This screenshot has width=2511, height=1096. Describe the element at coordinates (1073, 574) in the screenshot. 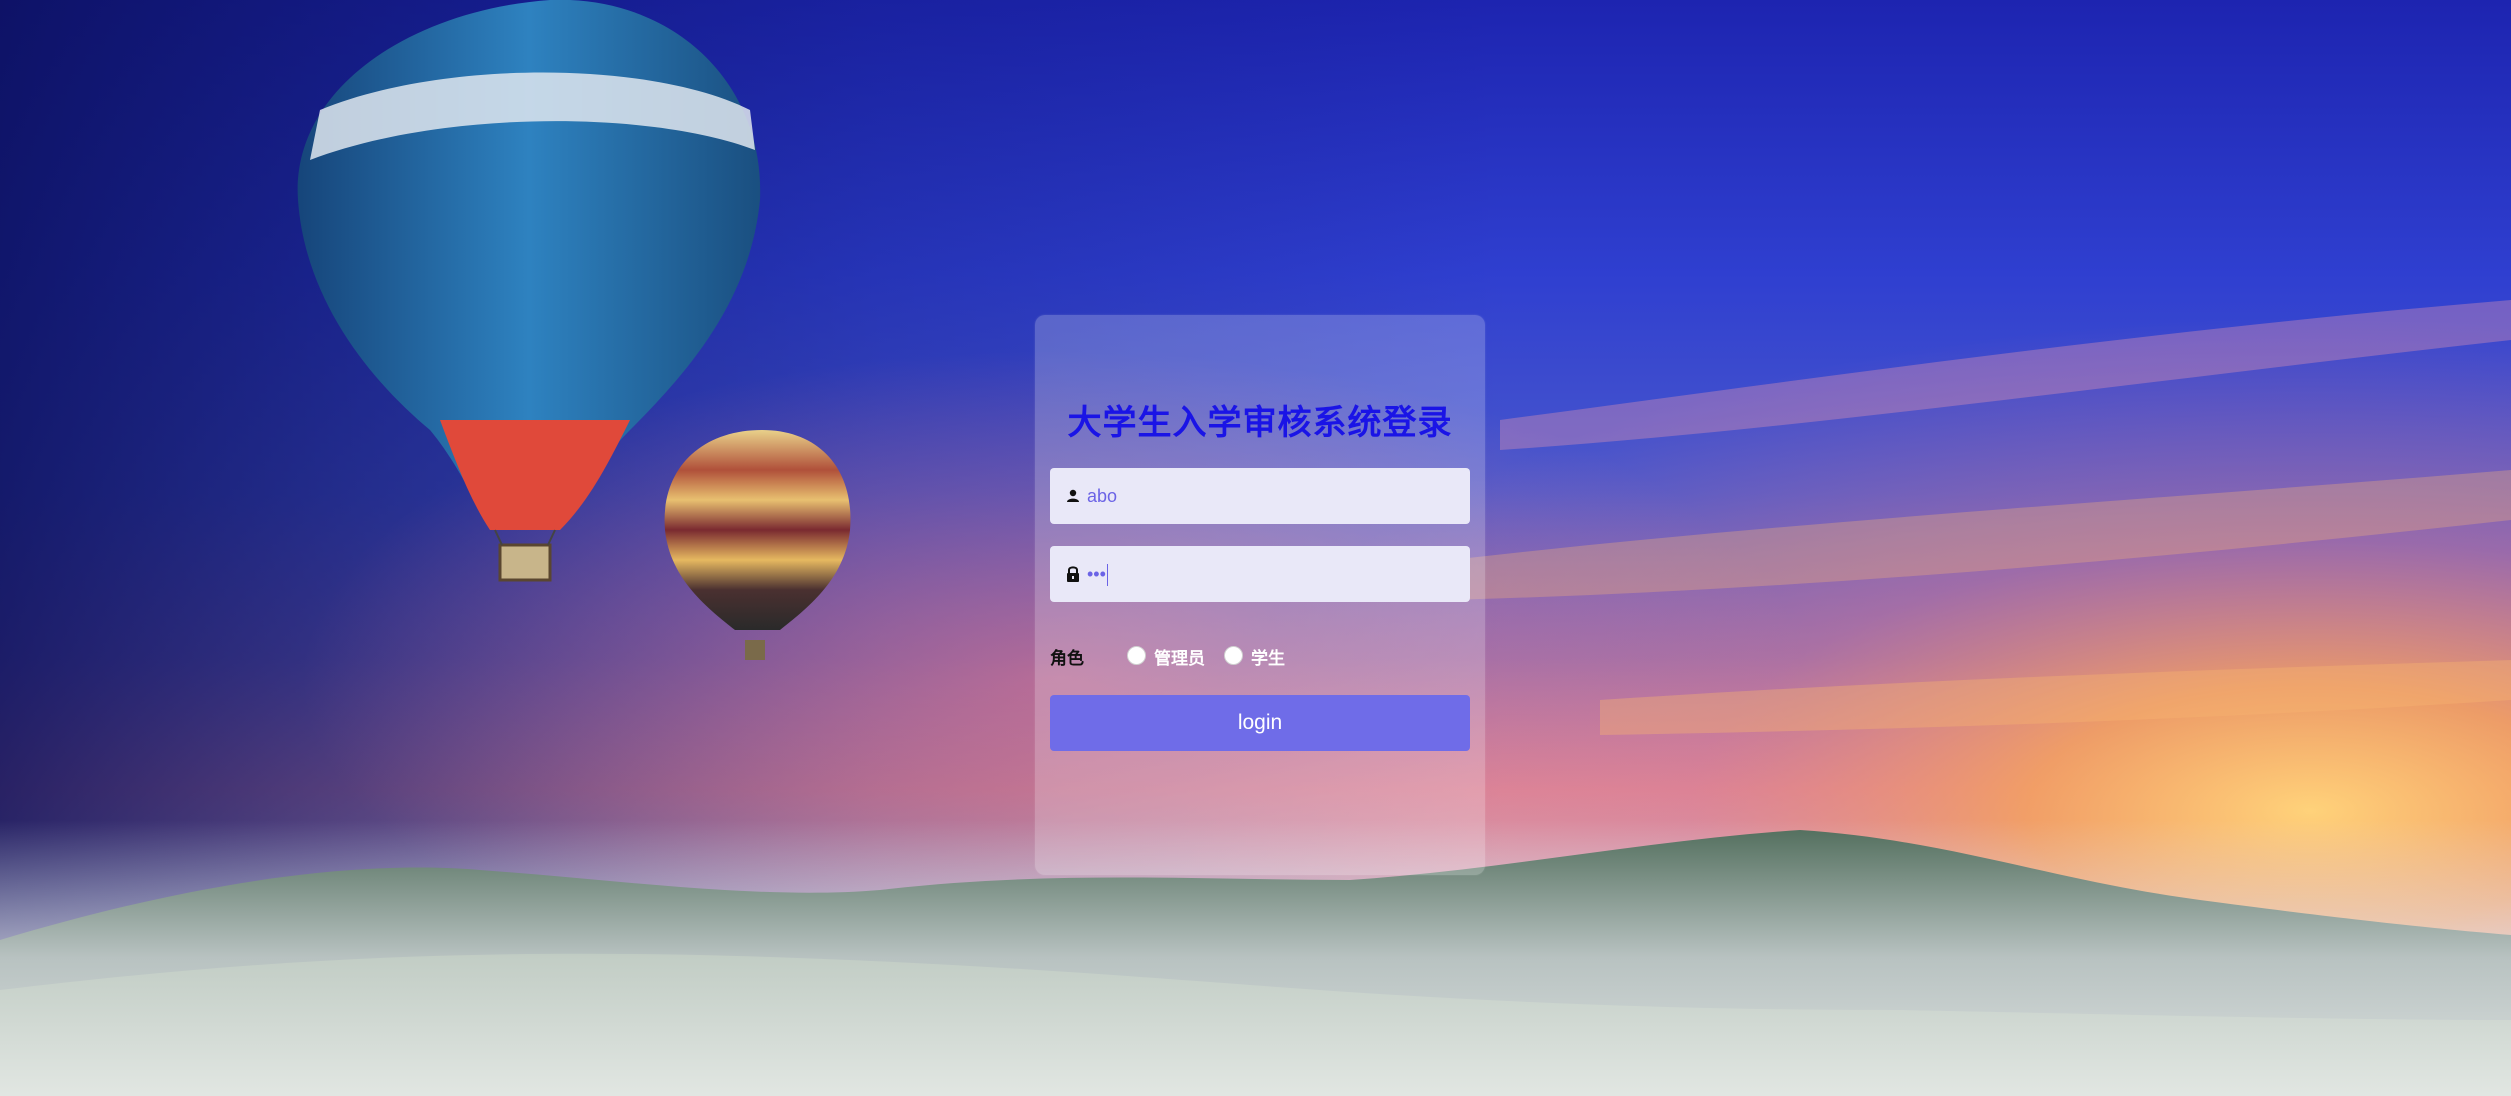

I see `lock-icon` at that location.